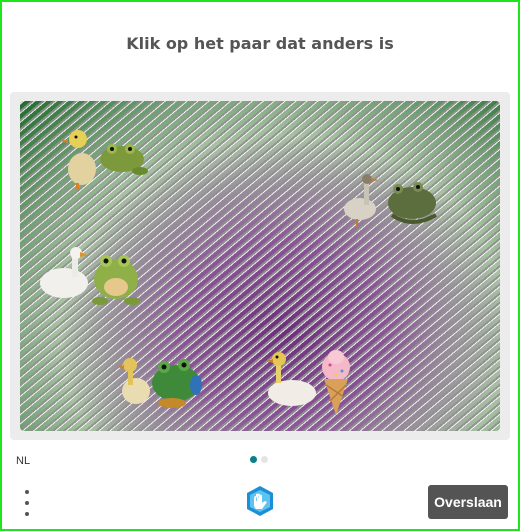 This screenshot has height=531, width=520. Describe the element at coordinates (253, 459) in the screenshot. I see `page-dot-active` at that location.